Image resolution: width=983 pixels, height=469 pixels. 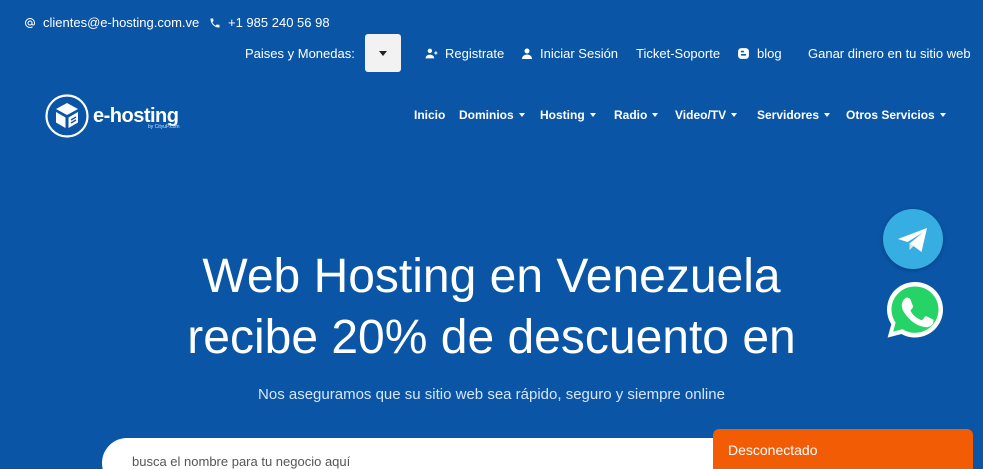 What do you see at coordinates (431, 53) in the screenshot?
I see `user-plus-icon` at bounding box center [431, 53].